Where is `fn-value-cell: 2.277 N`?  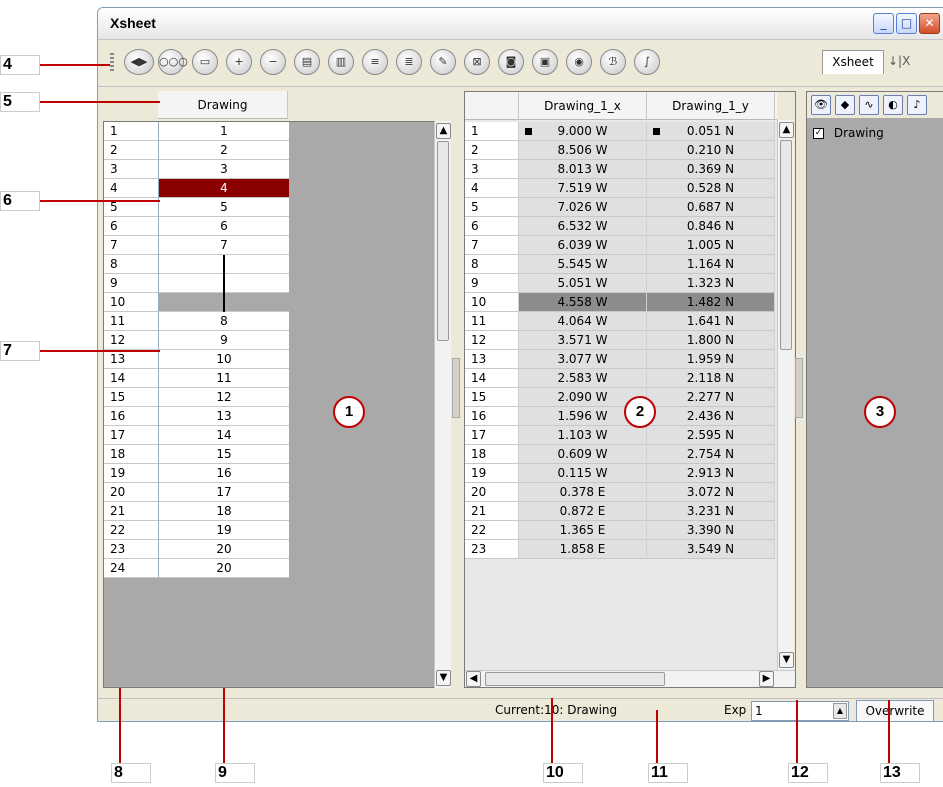
fn-value-cell: 2.277 N is located at coordinates (711, 397).